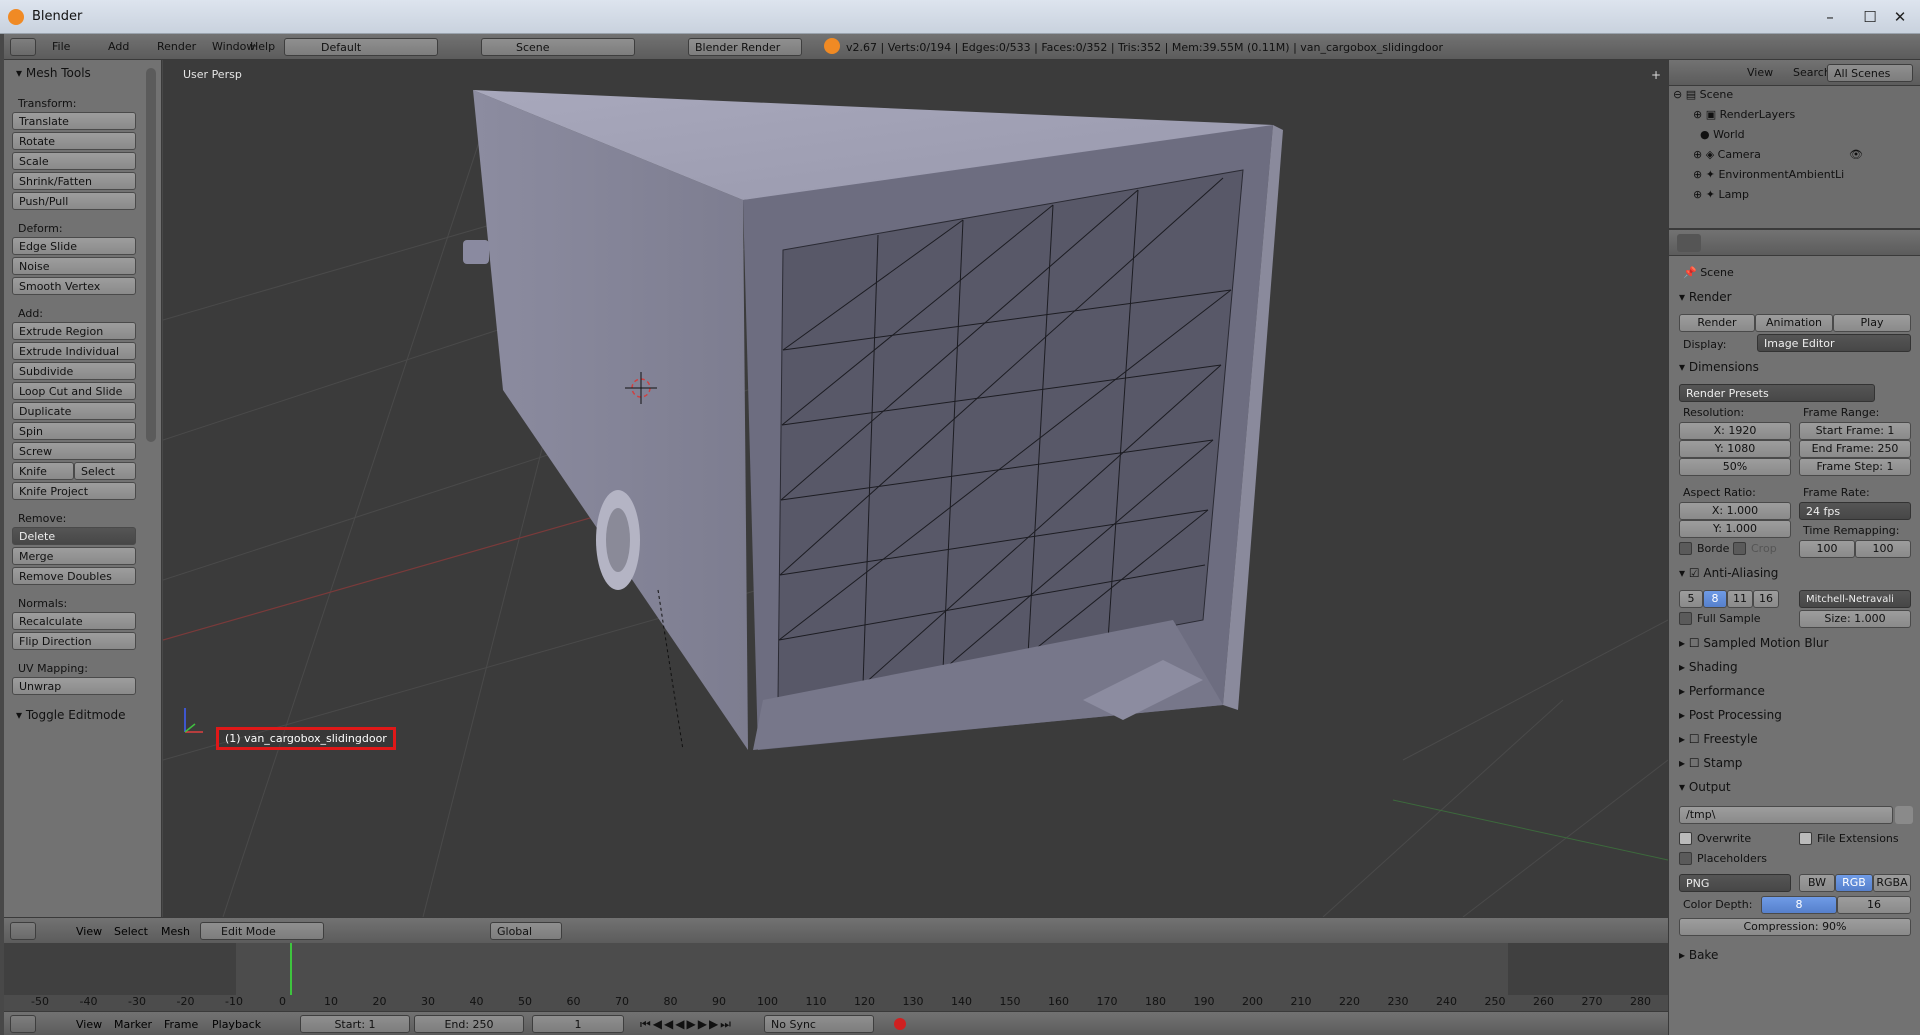  Describe the element at coordinates (1685, 838) in the screenshot. I see `overwrite-checkbox` at that location.